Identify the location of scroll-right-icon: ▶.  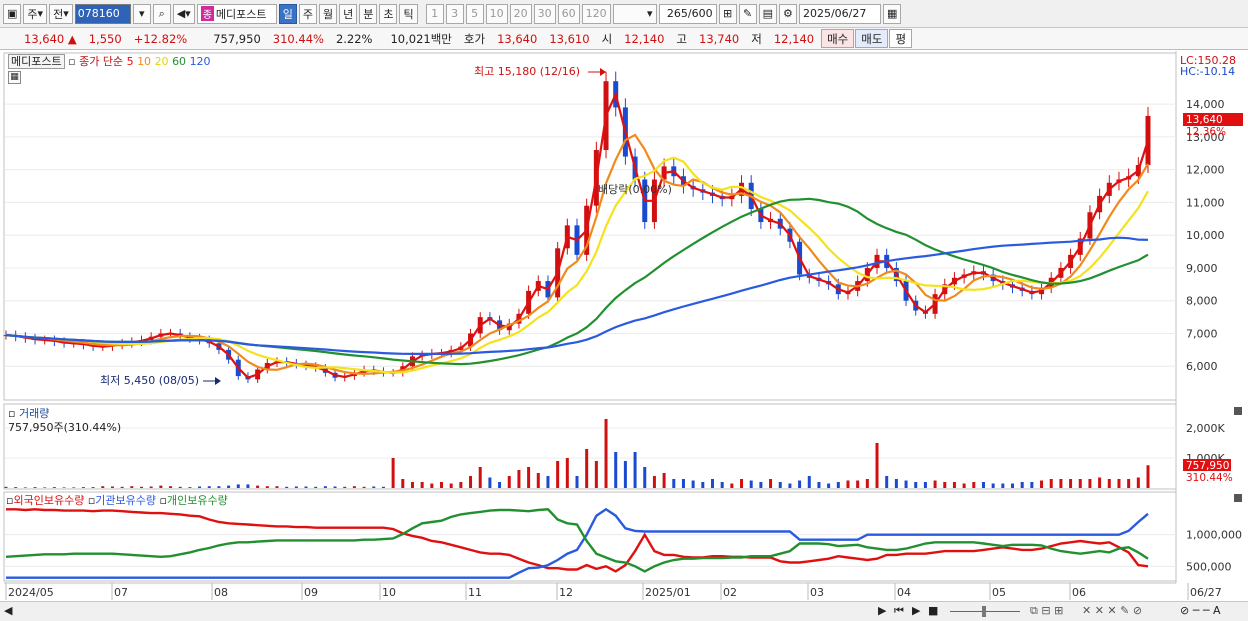
(882, 610).